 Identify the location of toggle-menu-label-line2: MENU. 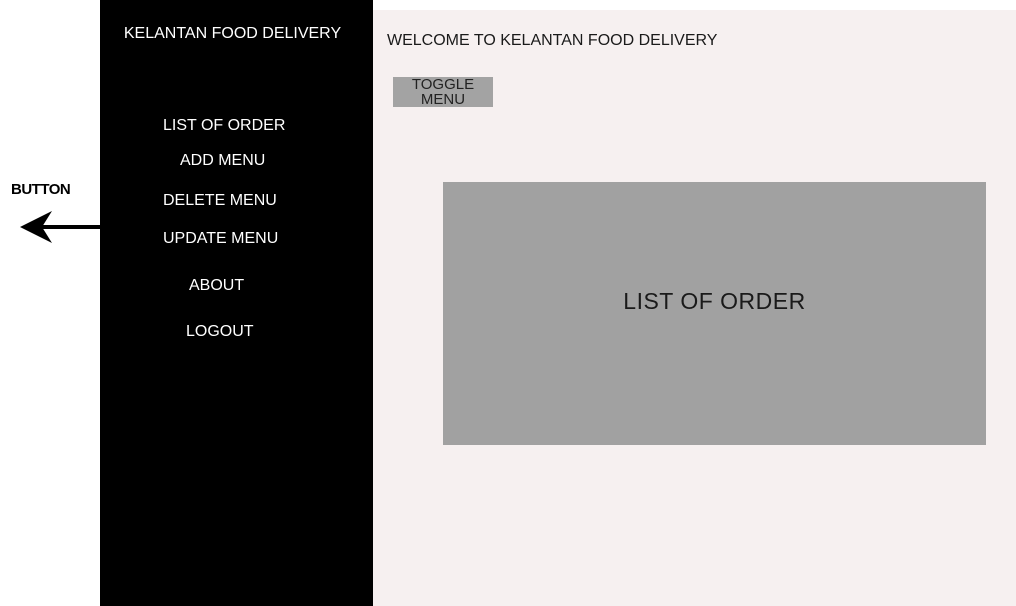
(443, 99).